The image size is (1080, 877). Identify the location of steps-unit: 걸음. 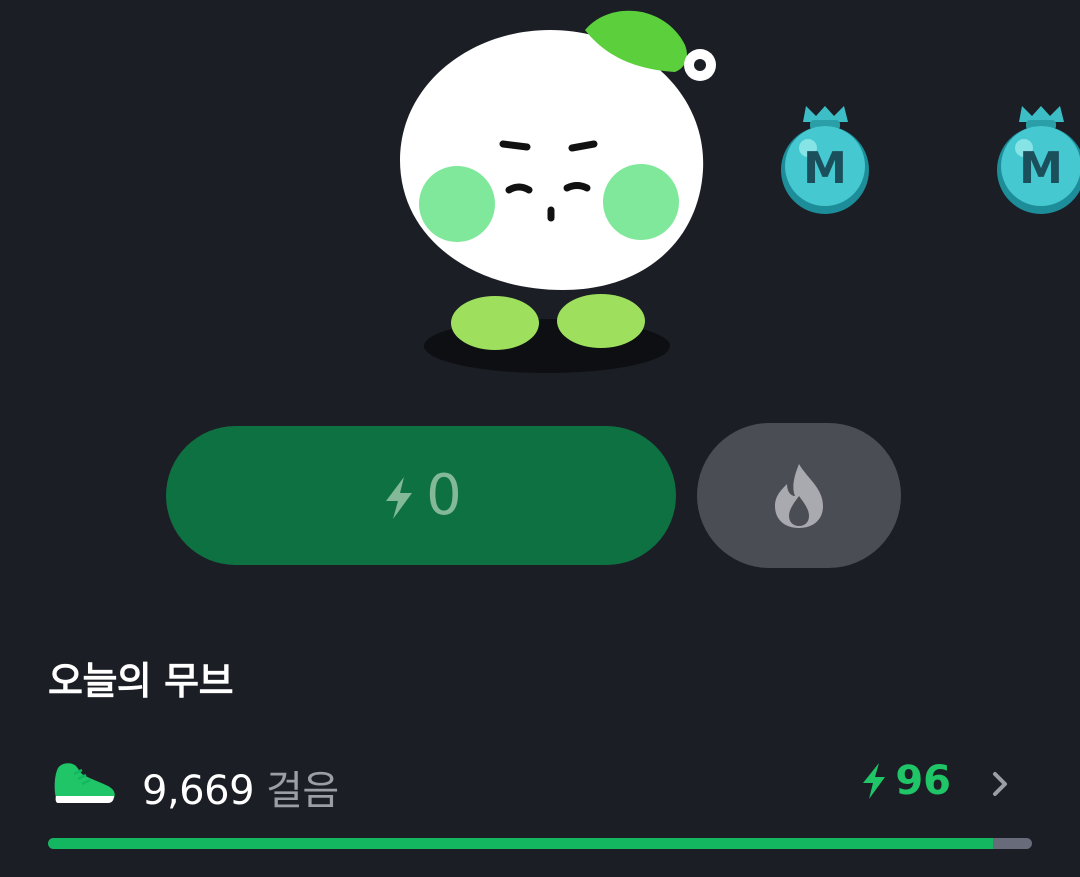
(302, 791).